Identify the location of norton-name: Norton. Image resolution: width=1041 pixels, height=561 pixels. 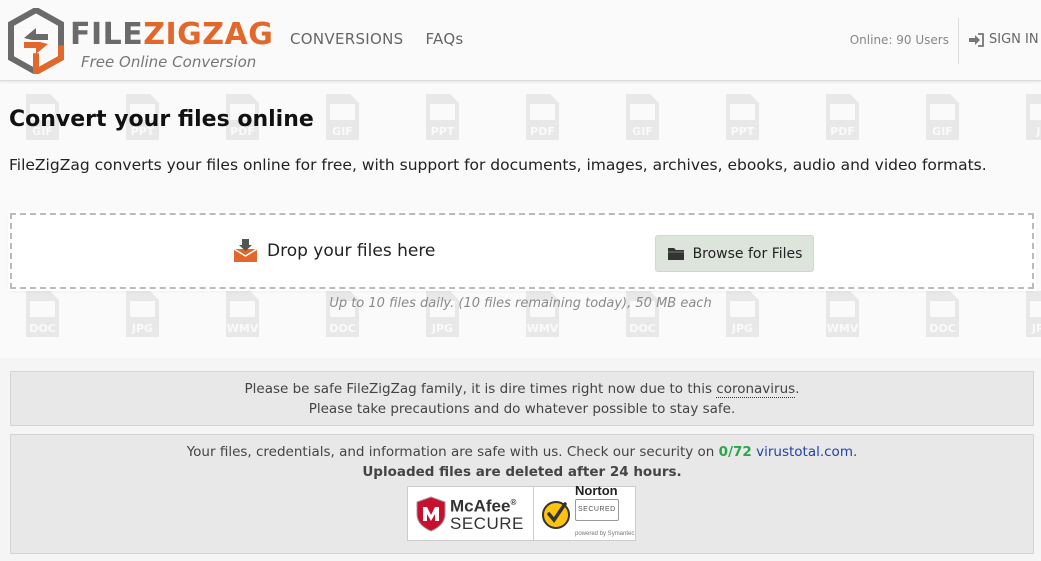
(596, 490).